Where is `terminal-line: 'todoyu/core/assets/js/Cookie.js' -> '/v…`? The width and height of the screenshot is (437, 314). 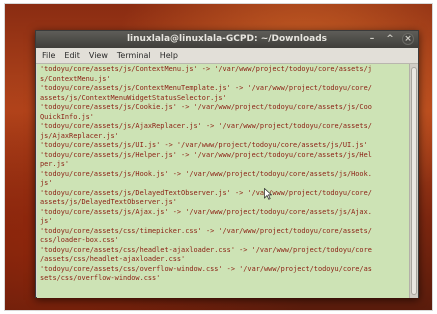
terminal-line: 'todoyu/core/assets/js/Cookie.js' -> '/v… is located at coordinates (206, 107).